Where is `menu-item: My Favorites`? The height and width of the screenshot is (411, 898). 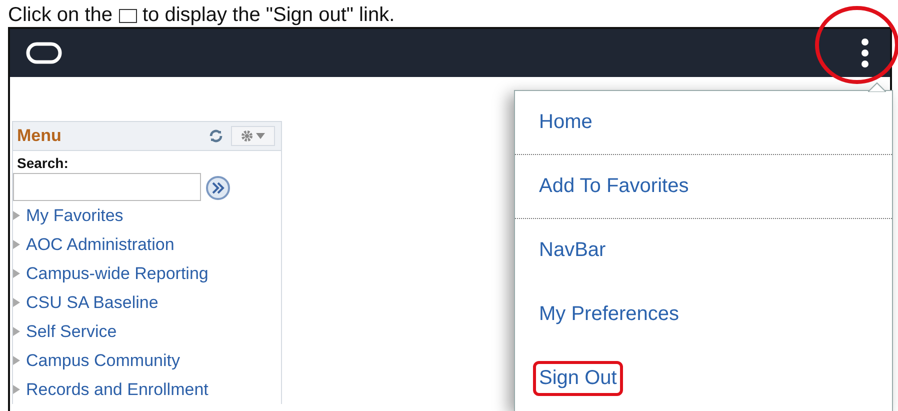 menu-item: My Favorites is located at coordinates (75, 216).